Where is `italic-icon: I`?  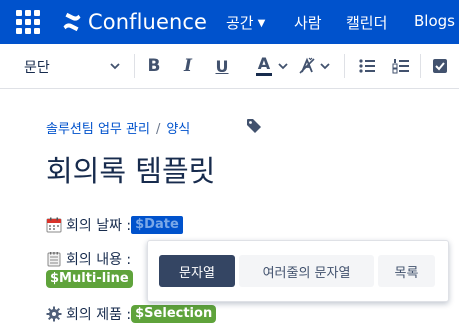 italic-icon: I is located at coordinates (188, 66).